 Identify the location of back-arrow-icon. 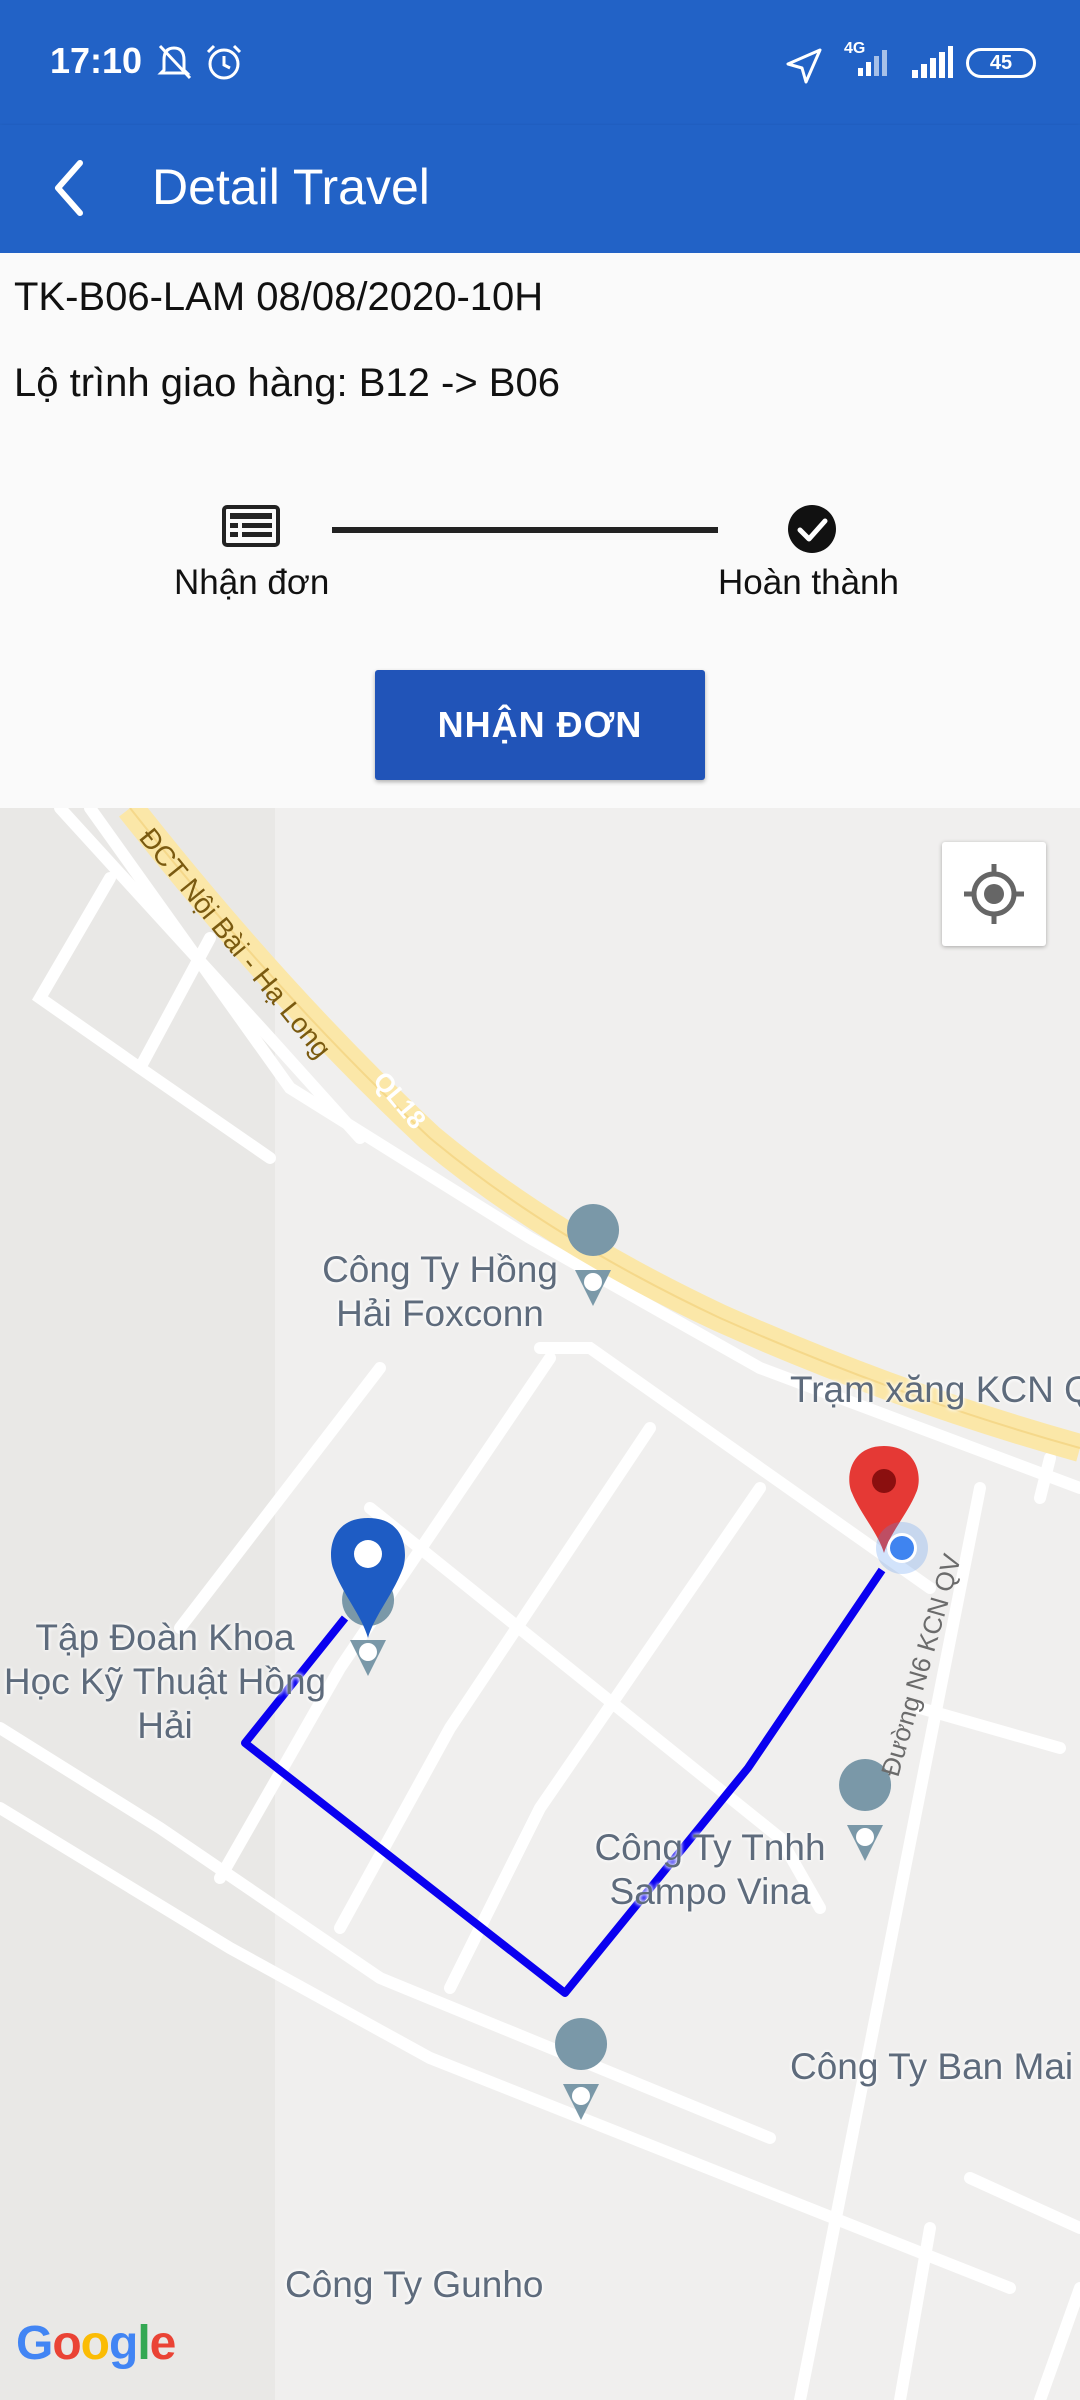
(85, 188).